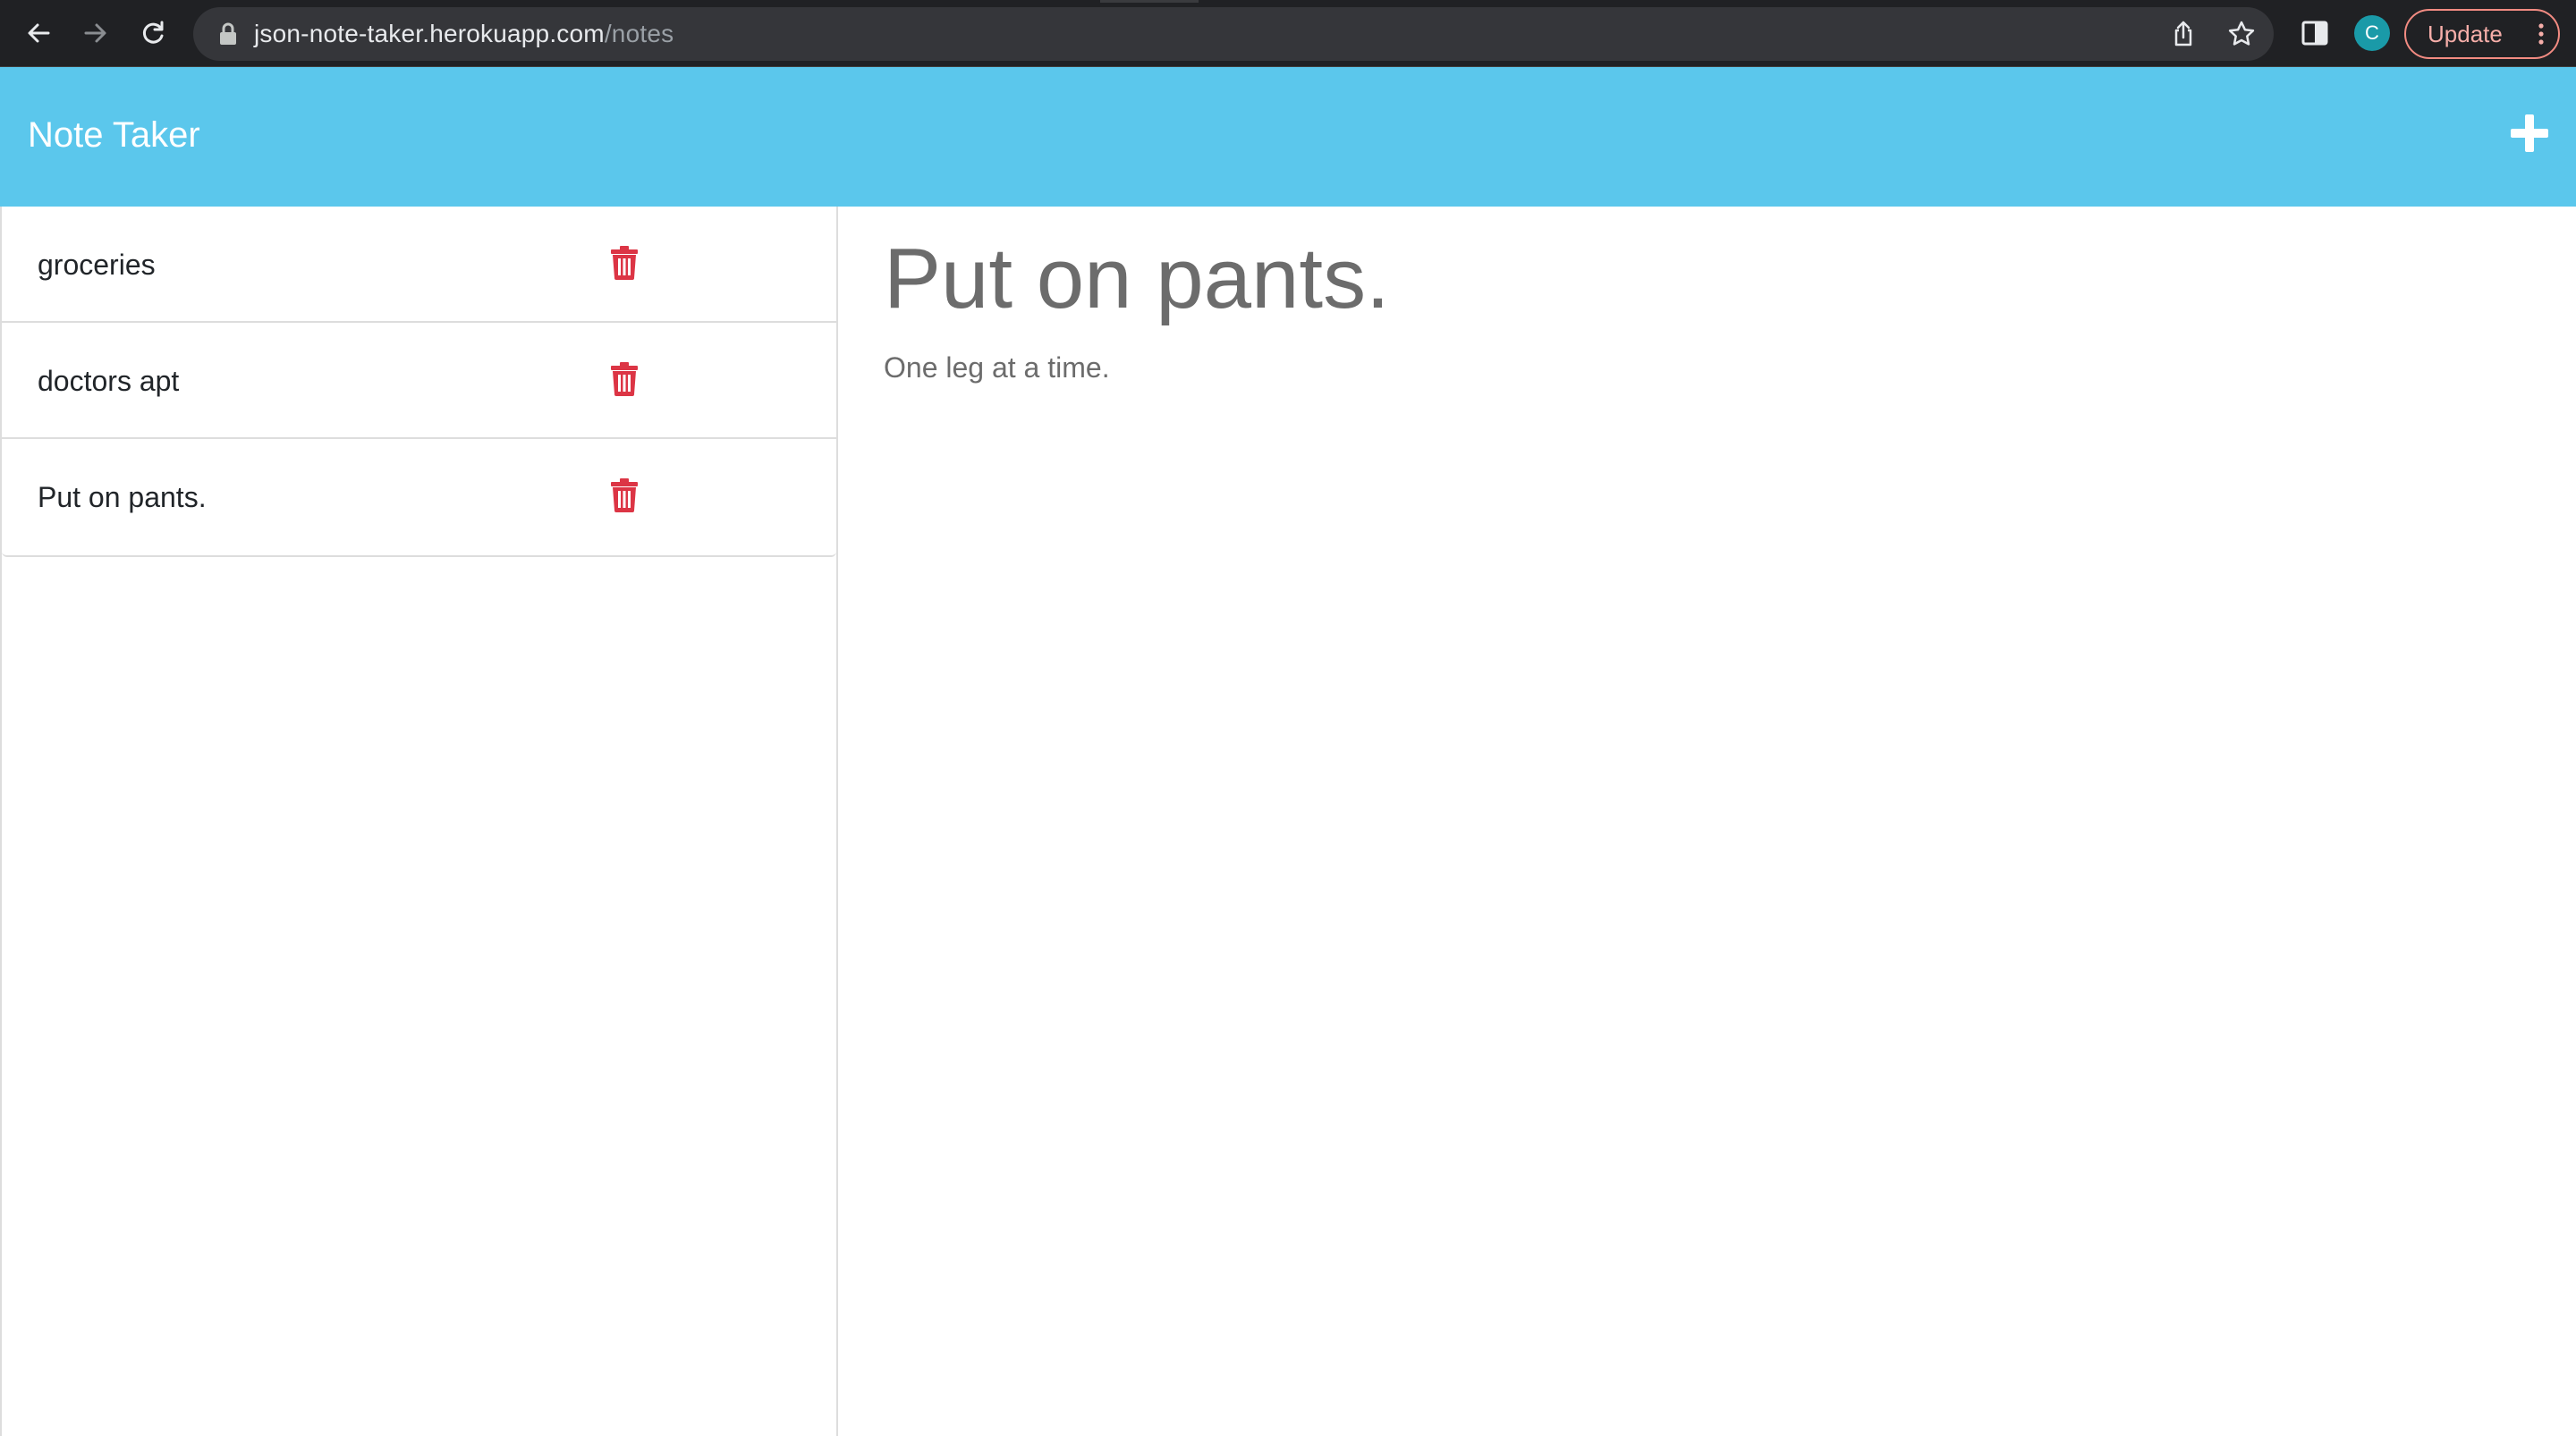 This screenshot has height=1436, width=2576. I want to click on list-item: doctors apt, so click(419, 381).